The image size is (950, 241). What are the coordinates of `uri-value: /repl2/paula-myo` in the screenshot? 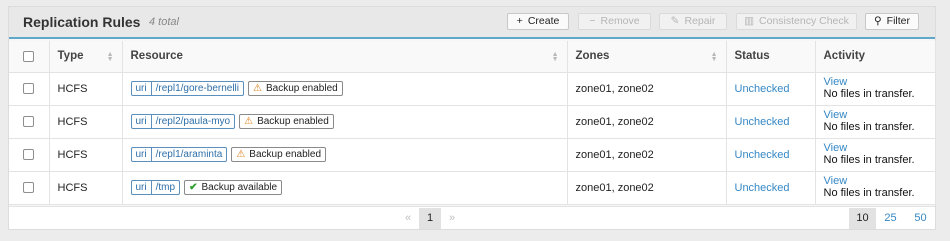 It's located at (193, 121).